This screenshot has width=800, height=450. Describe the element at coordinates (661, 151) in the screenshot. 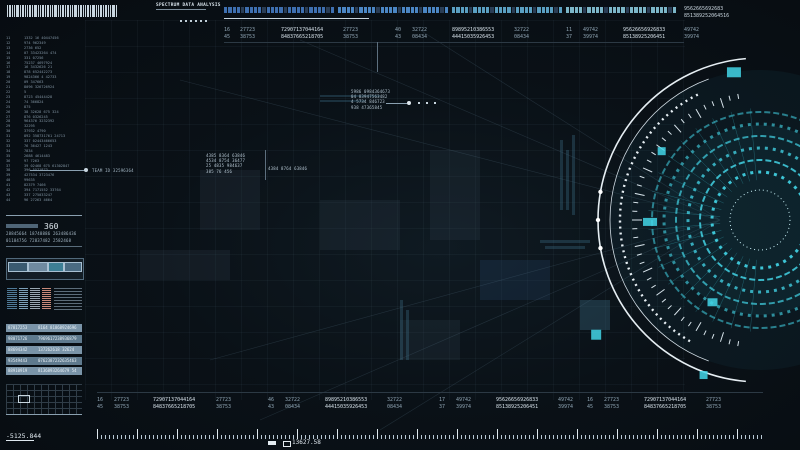

I see `radar-block` at that location.